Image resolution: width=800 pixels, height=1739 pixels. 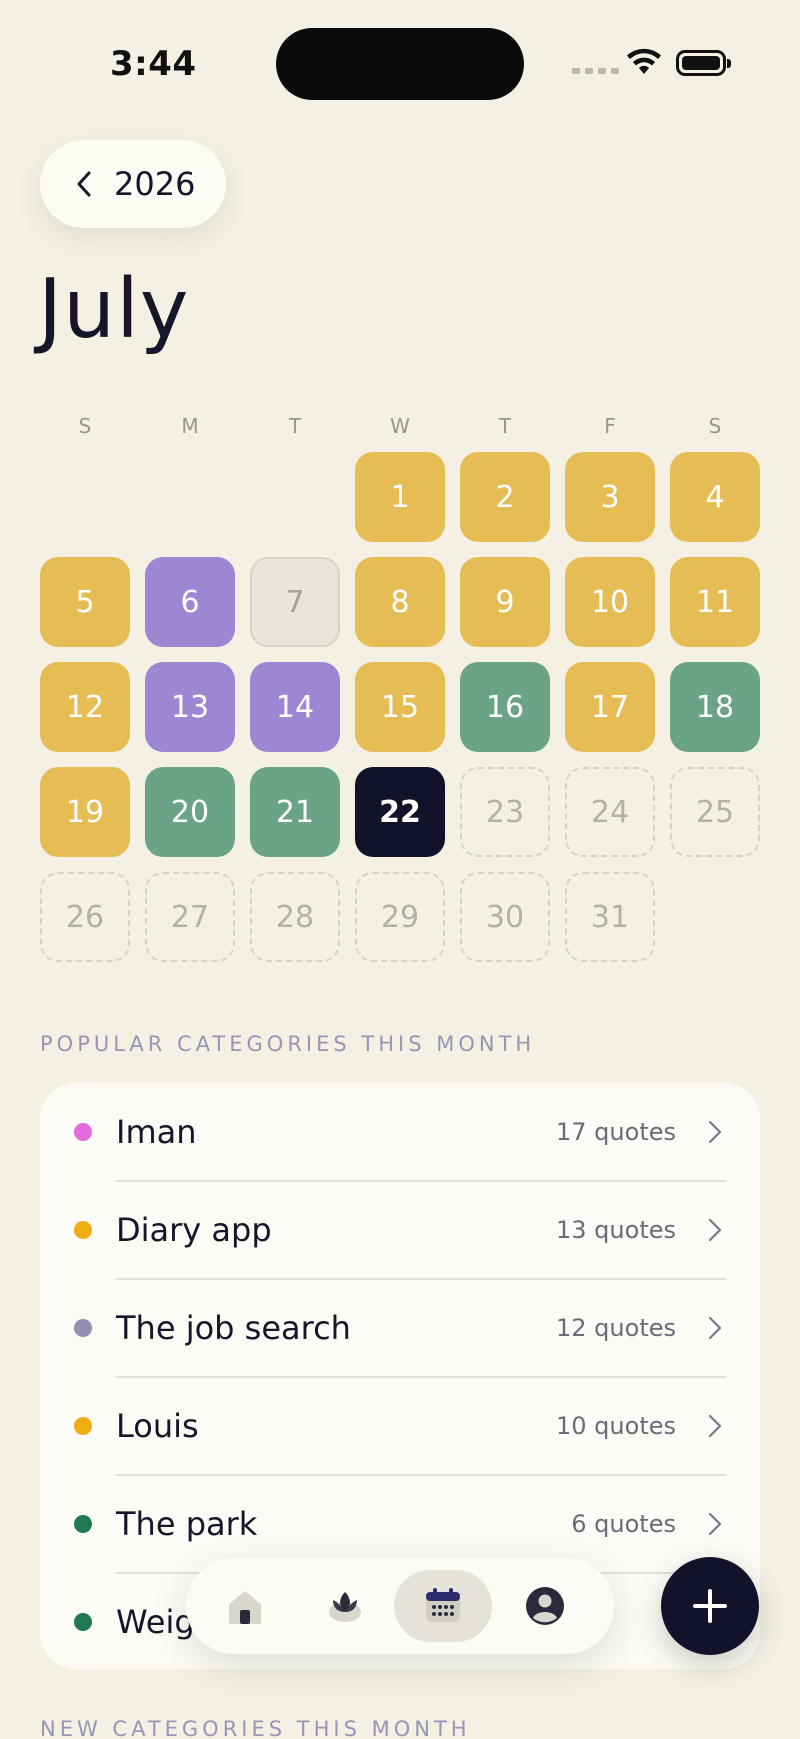 What do you see at coordinates (233, 1328) in the screenshot?
I see `category-name: The job search` at bounding box center [233, 1328].